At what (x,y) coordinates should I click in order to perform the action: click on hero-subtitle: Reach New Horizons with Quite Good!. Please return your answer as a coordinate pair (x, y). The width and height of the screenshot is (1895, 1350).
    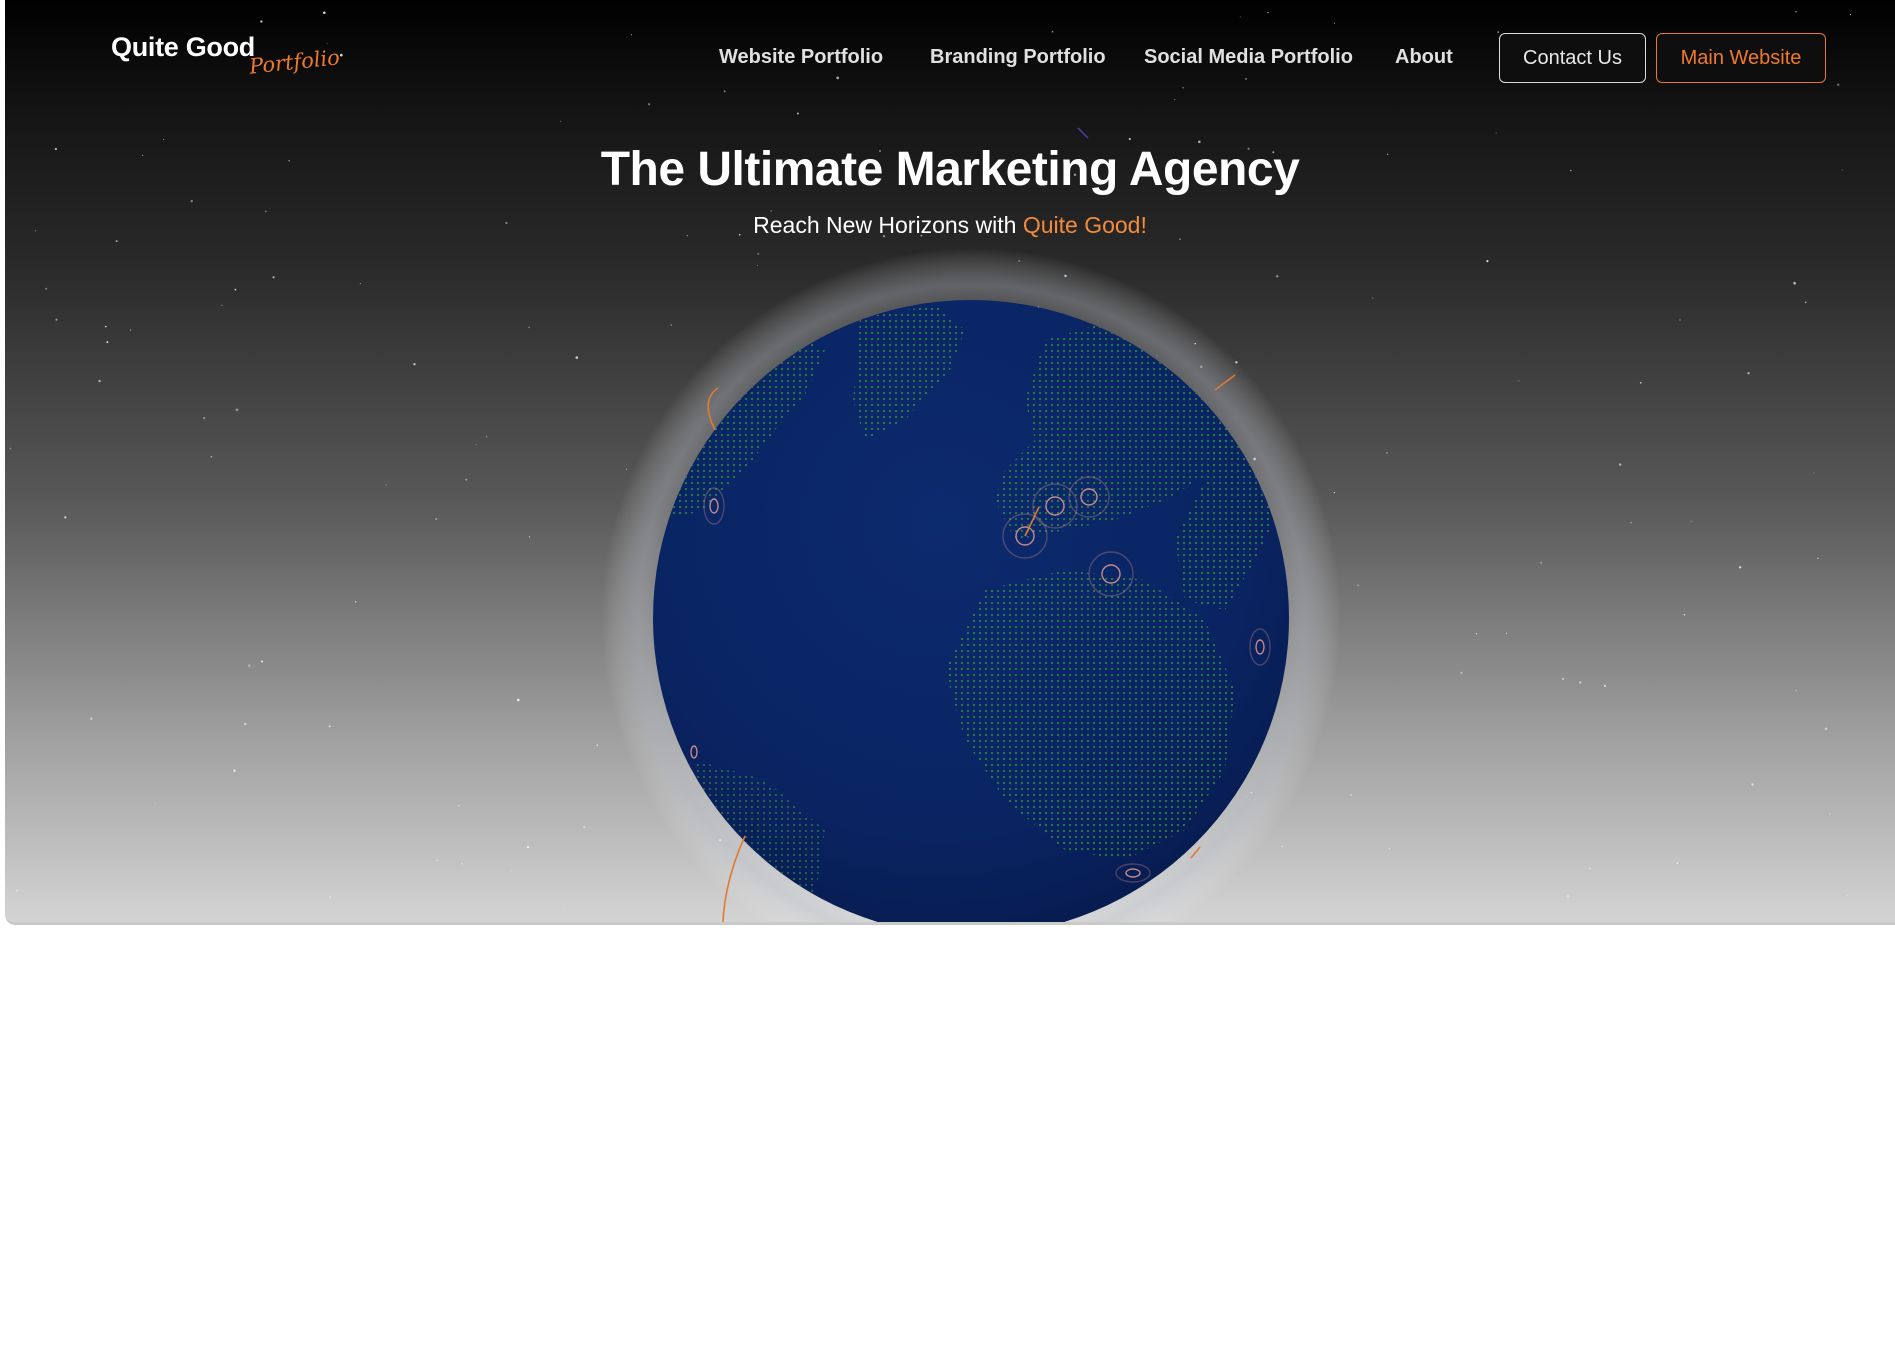
    Looking at the image, I should click on (950, 225).